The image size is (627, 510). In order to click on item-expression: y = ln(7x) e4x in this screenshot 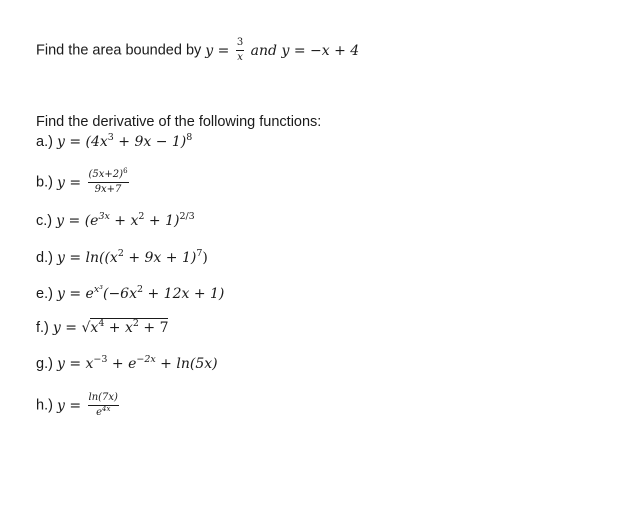, I will do `click(88, 405)`.